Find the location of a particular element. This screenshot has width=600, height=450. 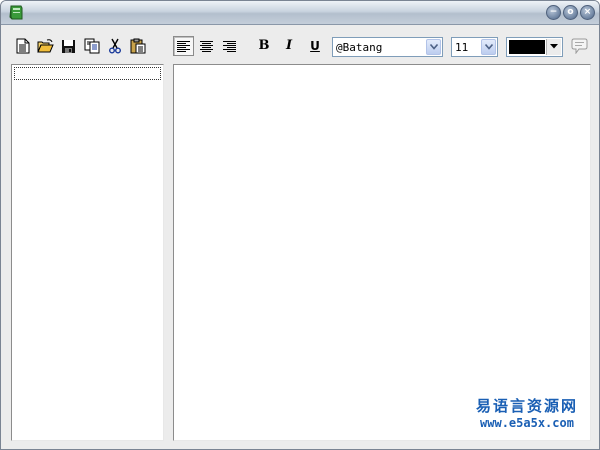

font-size-dropdown-button is located at coordinates (488, 47).